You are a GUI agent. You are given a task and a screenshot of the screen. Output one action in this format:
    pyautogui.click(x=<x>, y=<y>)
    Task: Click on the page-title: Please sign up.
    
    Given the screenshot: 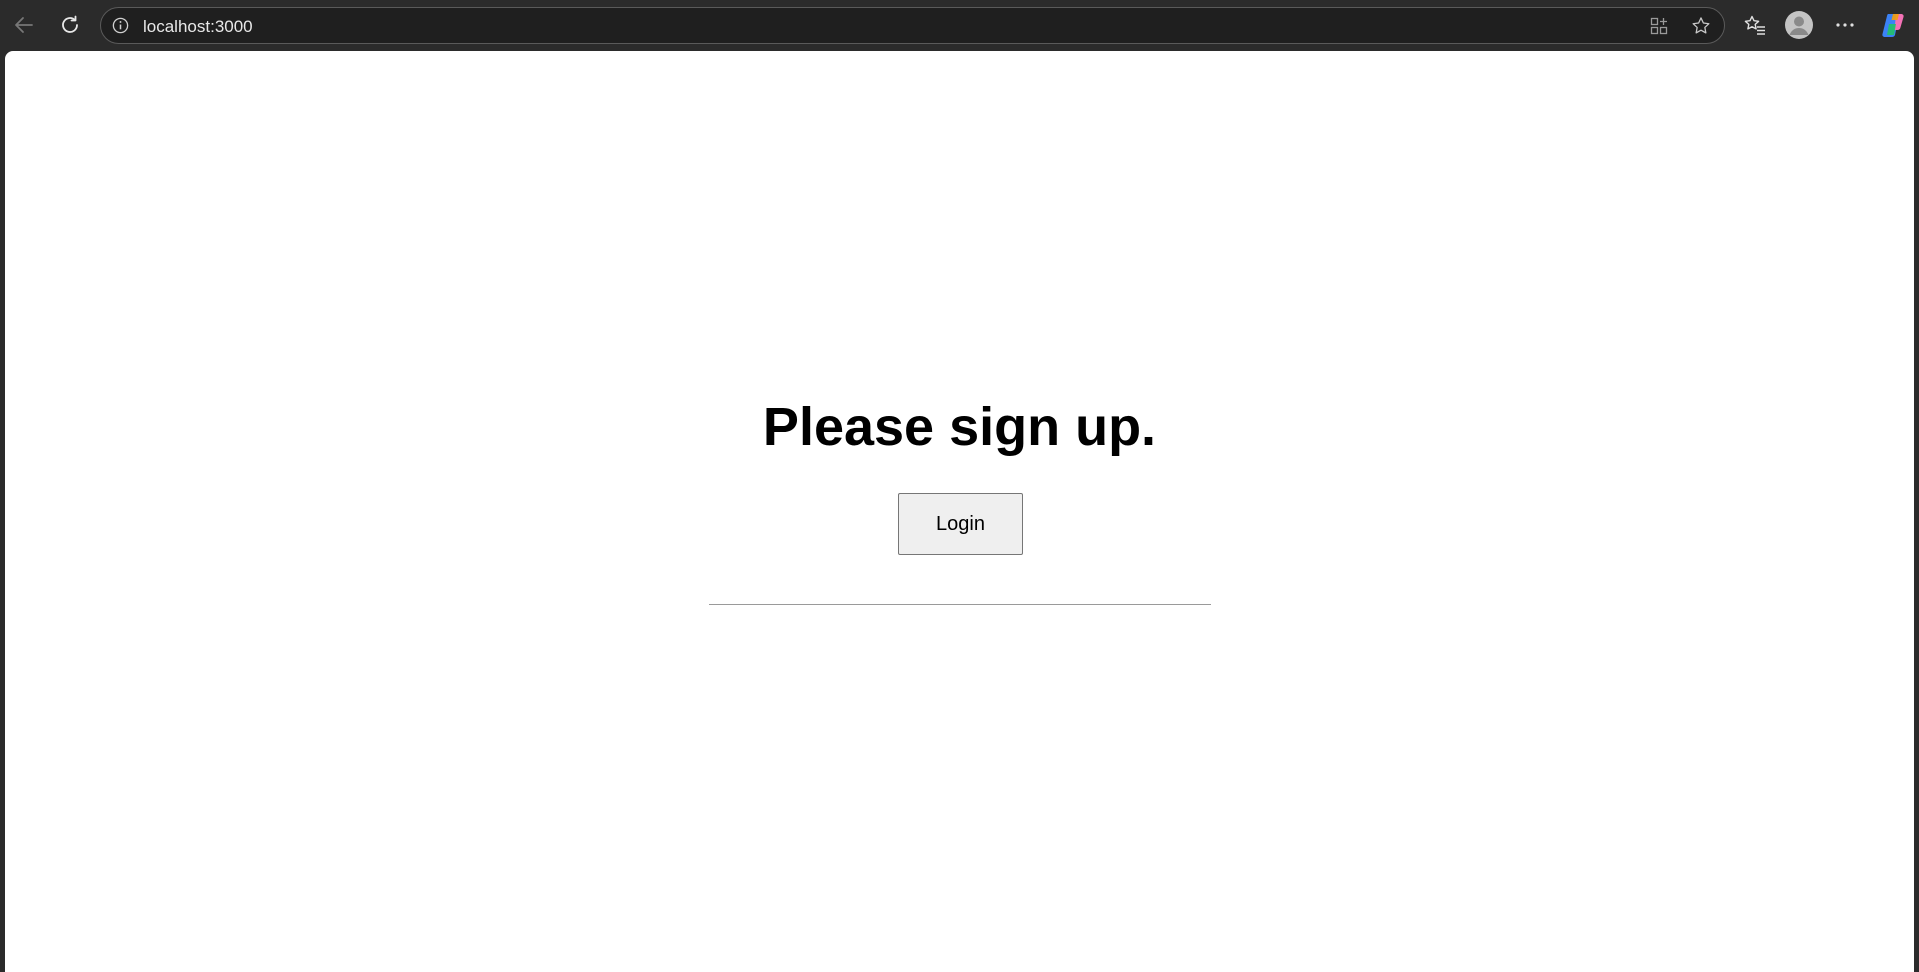 What is the action you would take?
    pyautogui.click(x=959, y=427)
    